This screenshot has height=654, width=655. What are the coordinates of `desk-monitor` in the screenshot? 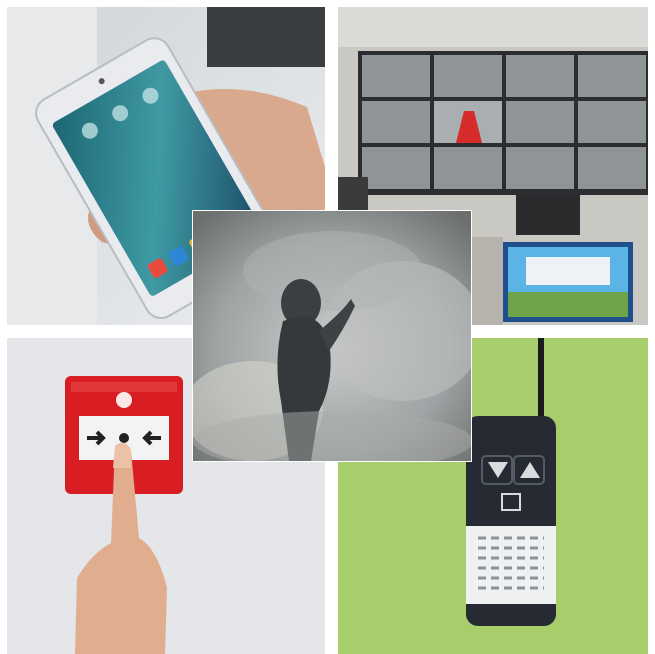 It's located at (548, 215).